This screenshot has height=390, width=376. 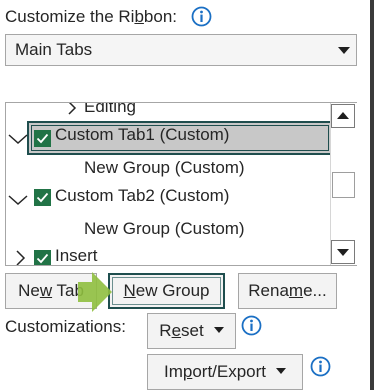 What do you see at coordinates (372, 195) in the screenshot?
I see `window-right-border` at bounding box center [372, 195].